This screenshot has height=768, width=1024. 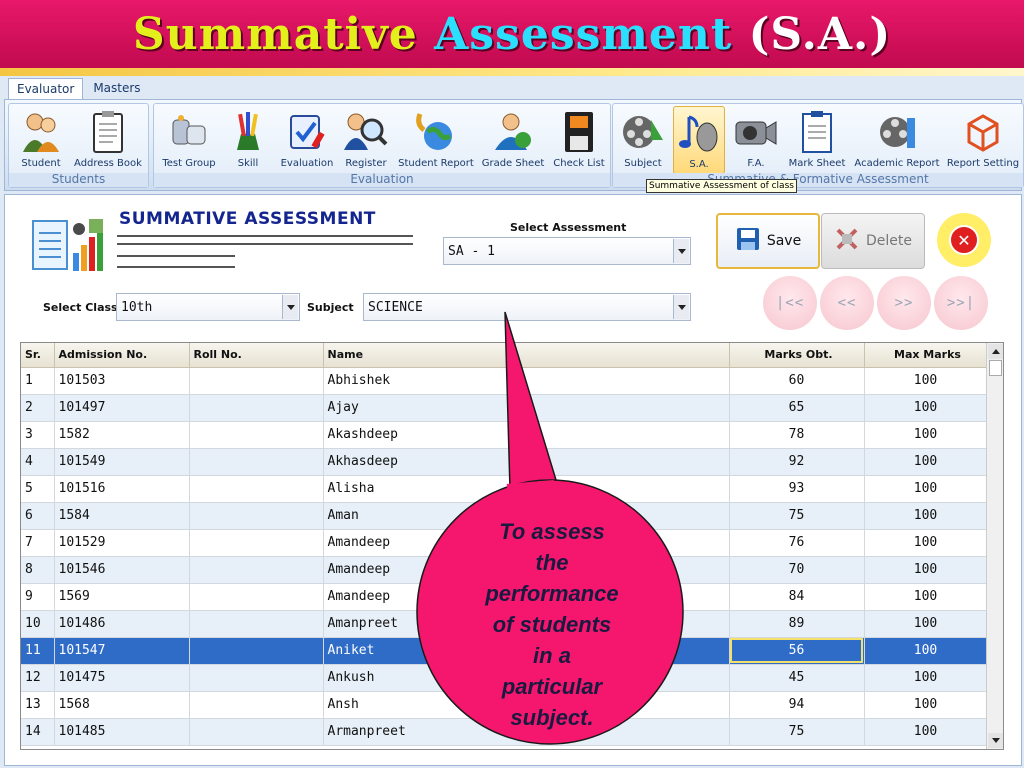 What do you see at coordinates (797, 355) in the screenshot?
I see `column-header: Marks Obt.` at bounding box center [797, 355].